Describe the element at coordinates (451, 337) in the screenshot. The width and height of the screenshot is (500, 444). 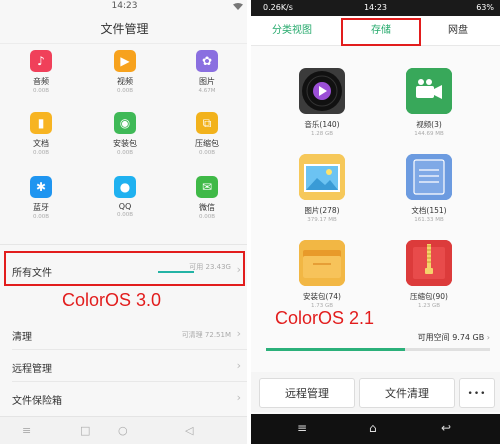
I see `available-space-text: 可用空间 9.74 GB` at that location.